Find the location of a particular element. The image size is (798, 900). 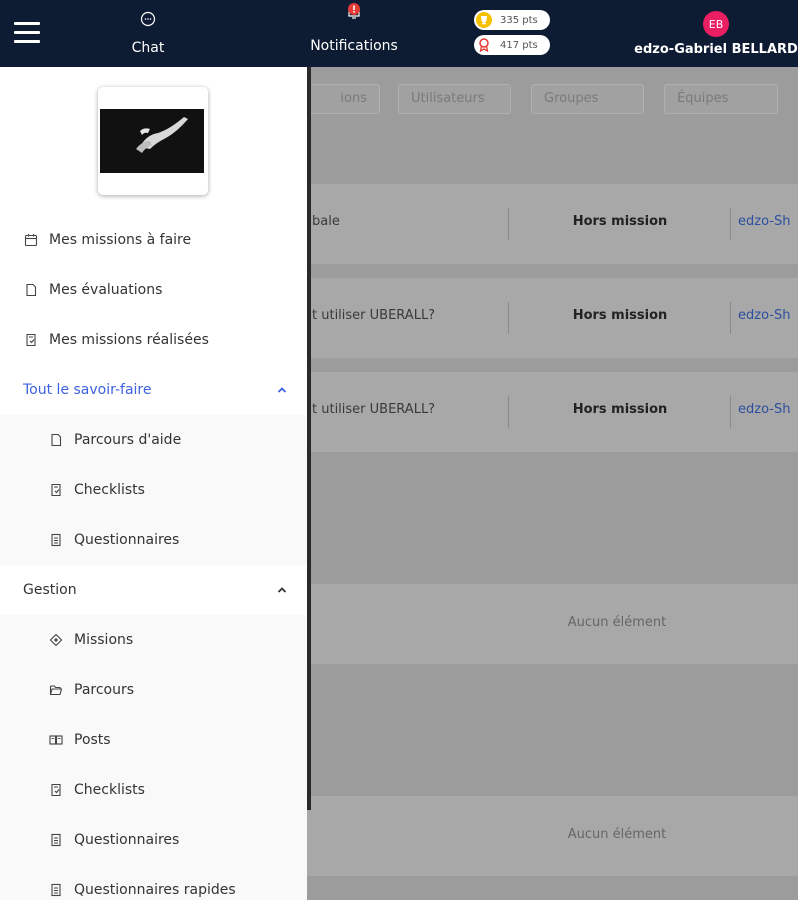

chat-nav-button: Chat is located at coordinates (148, 32).